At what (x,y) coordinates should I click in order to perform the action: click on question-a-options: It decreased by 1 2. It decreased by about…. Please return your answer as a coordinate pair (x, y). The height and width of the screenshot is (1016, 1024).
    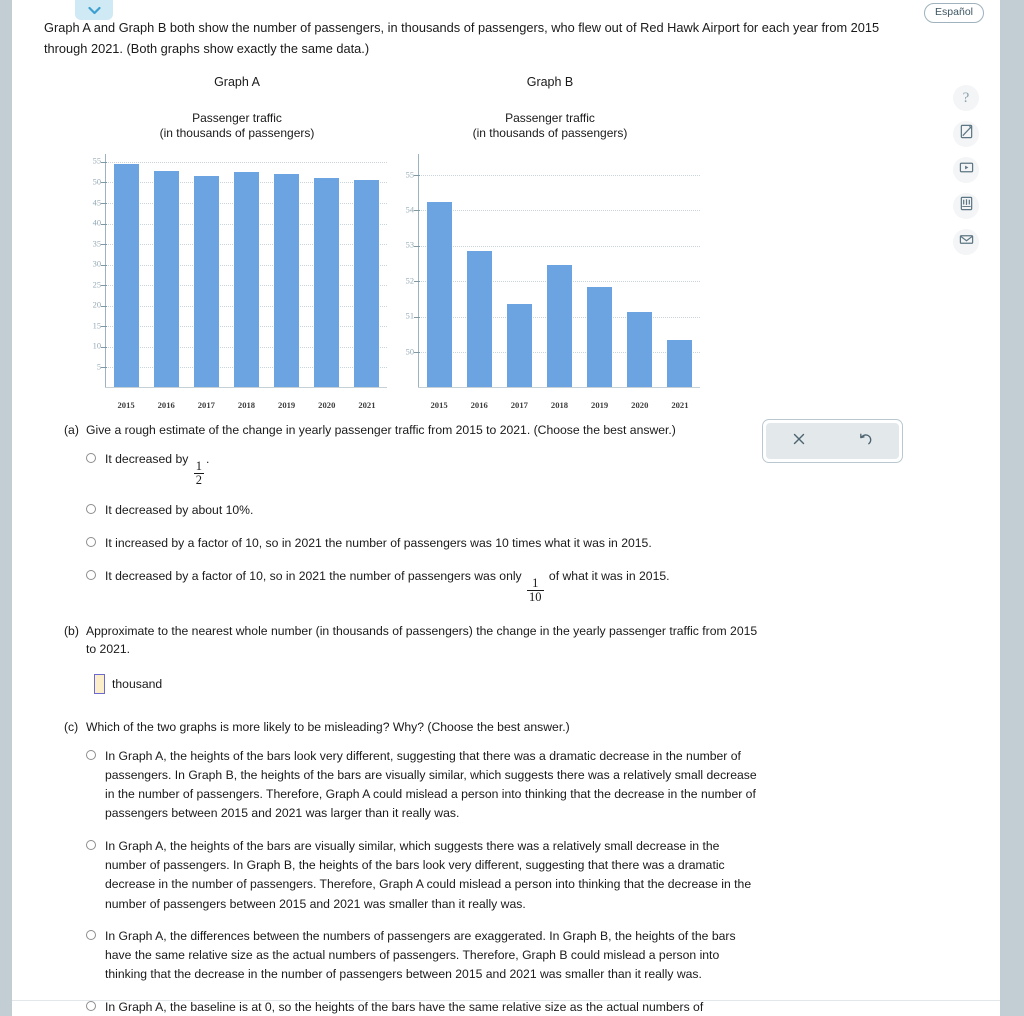
    Looking at the image, I should click on (414, 527).